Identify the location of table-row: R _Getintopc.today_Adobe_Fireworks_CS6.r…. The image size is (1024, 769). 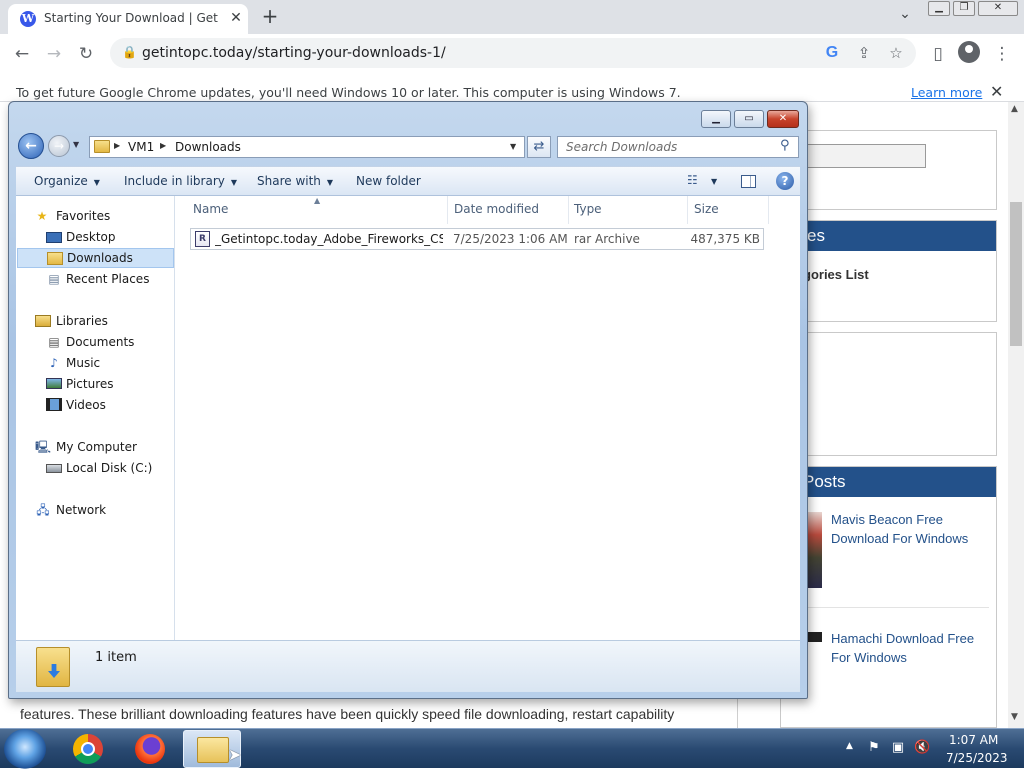
(477, 239).